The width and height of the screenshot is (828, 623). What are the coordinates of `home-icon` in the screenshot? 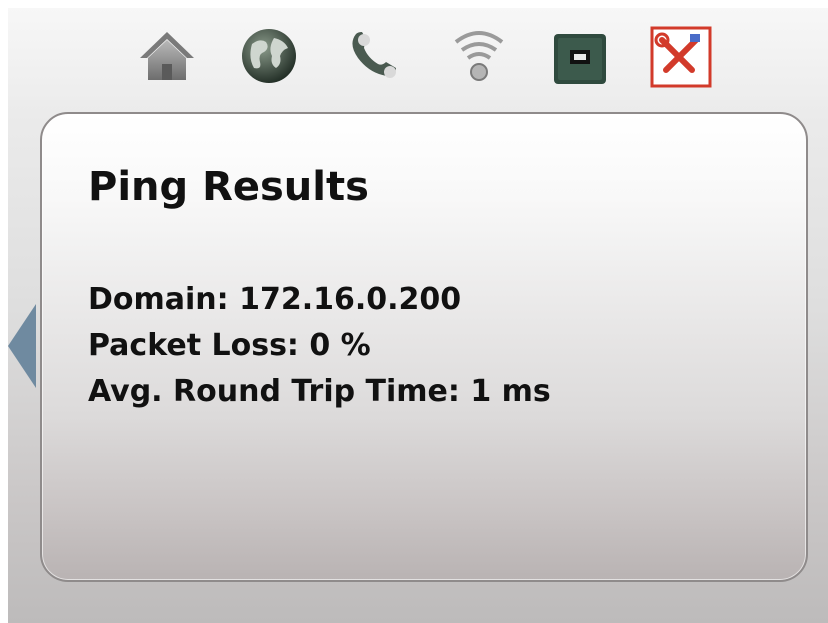 It's located at (167, 55).